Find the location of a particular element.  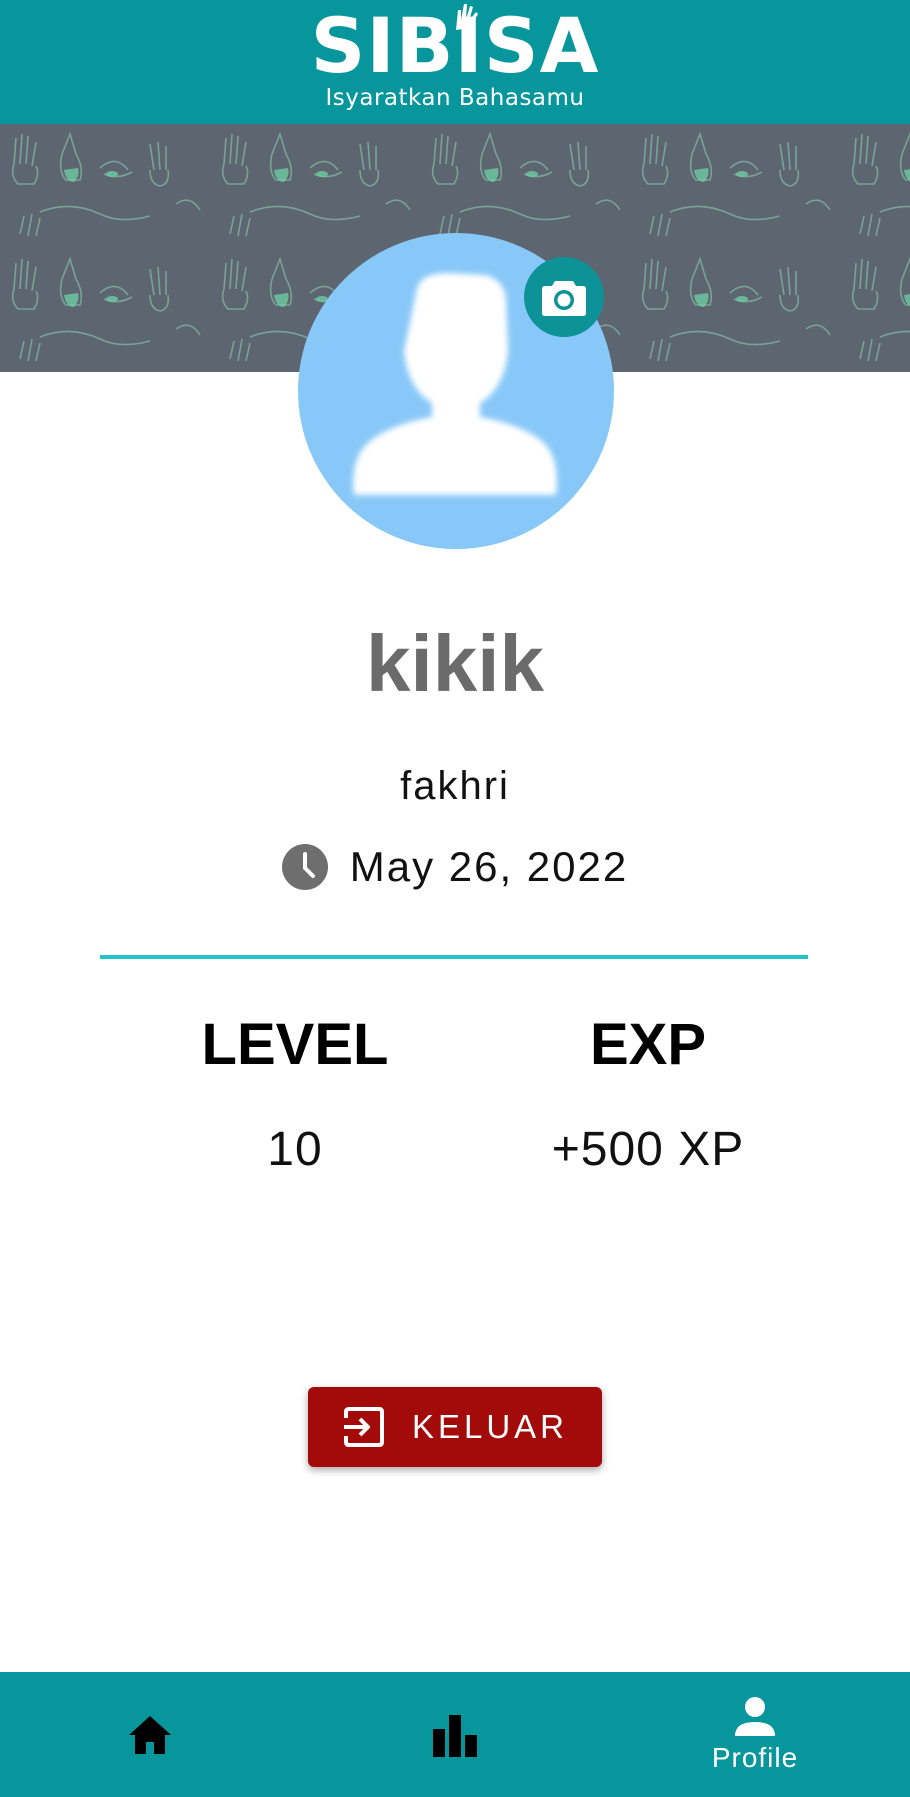

person-icon is located at coordinates (755, 1716).